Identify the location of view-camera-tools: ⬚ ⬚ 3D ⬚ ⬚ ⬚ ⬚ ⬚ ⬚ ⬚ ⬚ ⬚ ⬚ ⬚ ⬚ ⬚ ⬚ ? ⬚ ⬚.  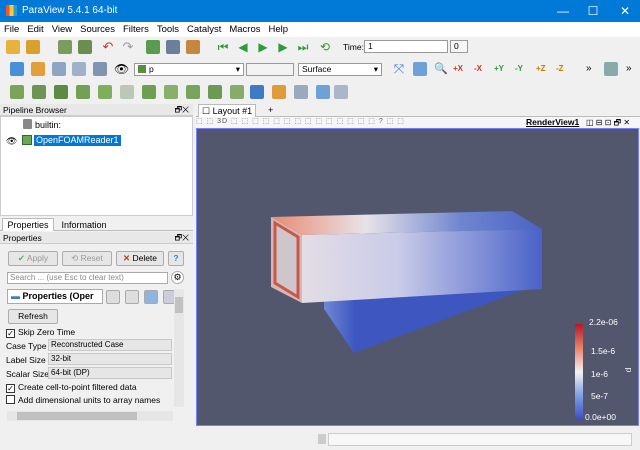
(300, 121).